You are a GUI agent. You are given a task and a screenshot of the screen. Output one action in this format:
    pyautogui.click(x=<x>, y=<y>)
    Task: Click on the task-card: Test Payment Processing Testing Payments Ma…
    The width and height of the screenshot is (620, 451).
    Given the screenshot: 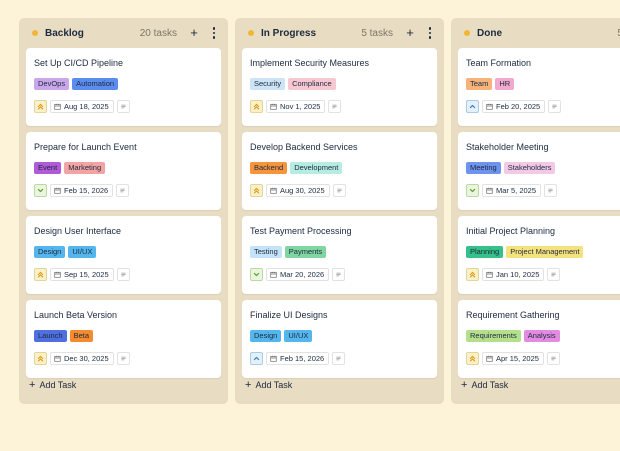 What is the action you would take?
    pyautogui.click(x=339, y=255)
    